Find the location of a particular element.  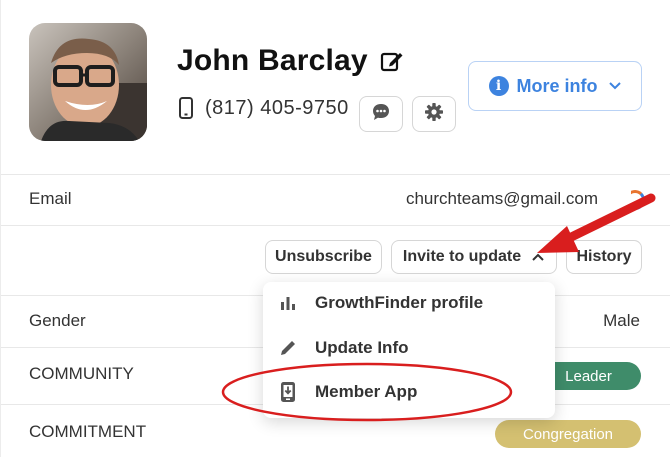

menu-item-label: GrowthFinder profile is located at coordinates (399, 302).